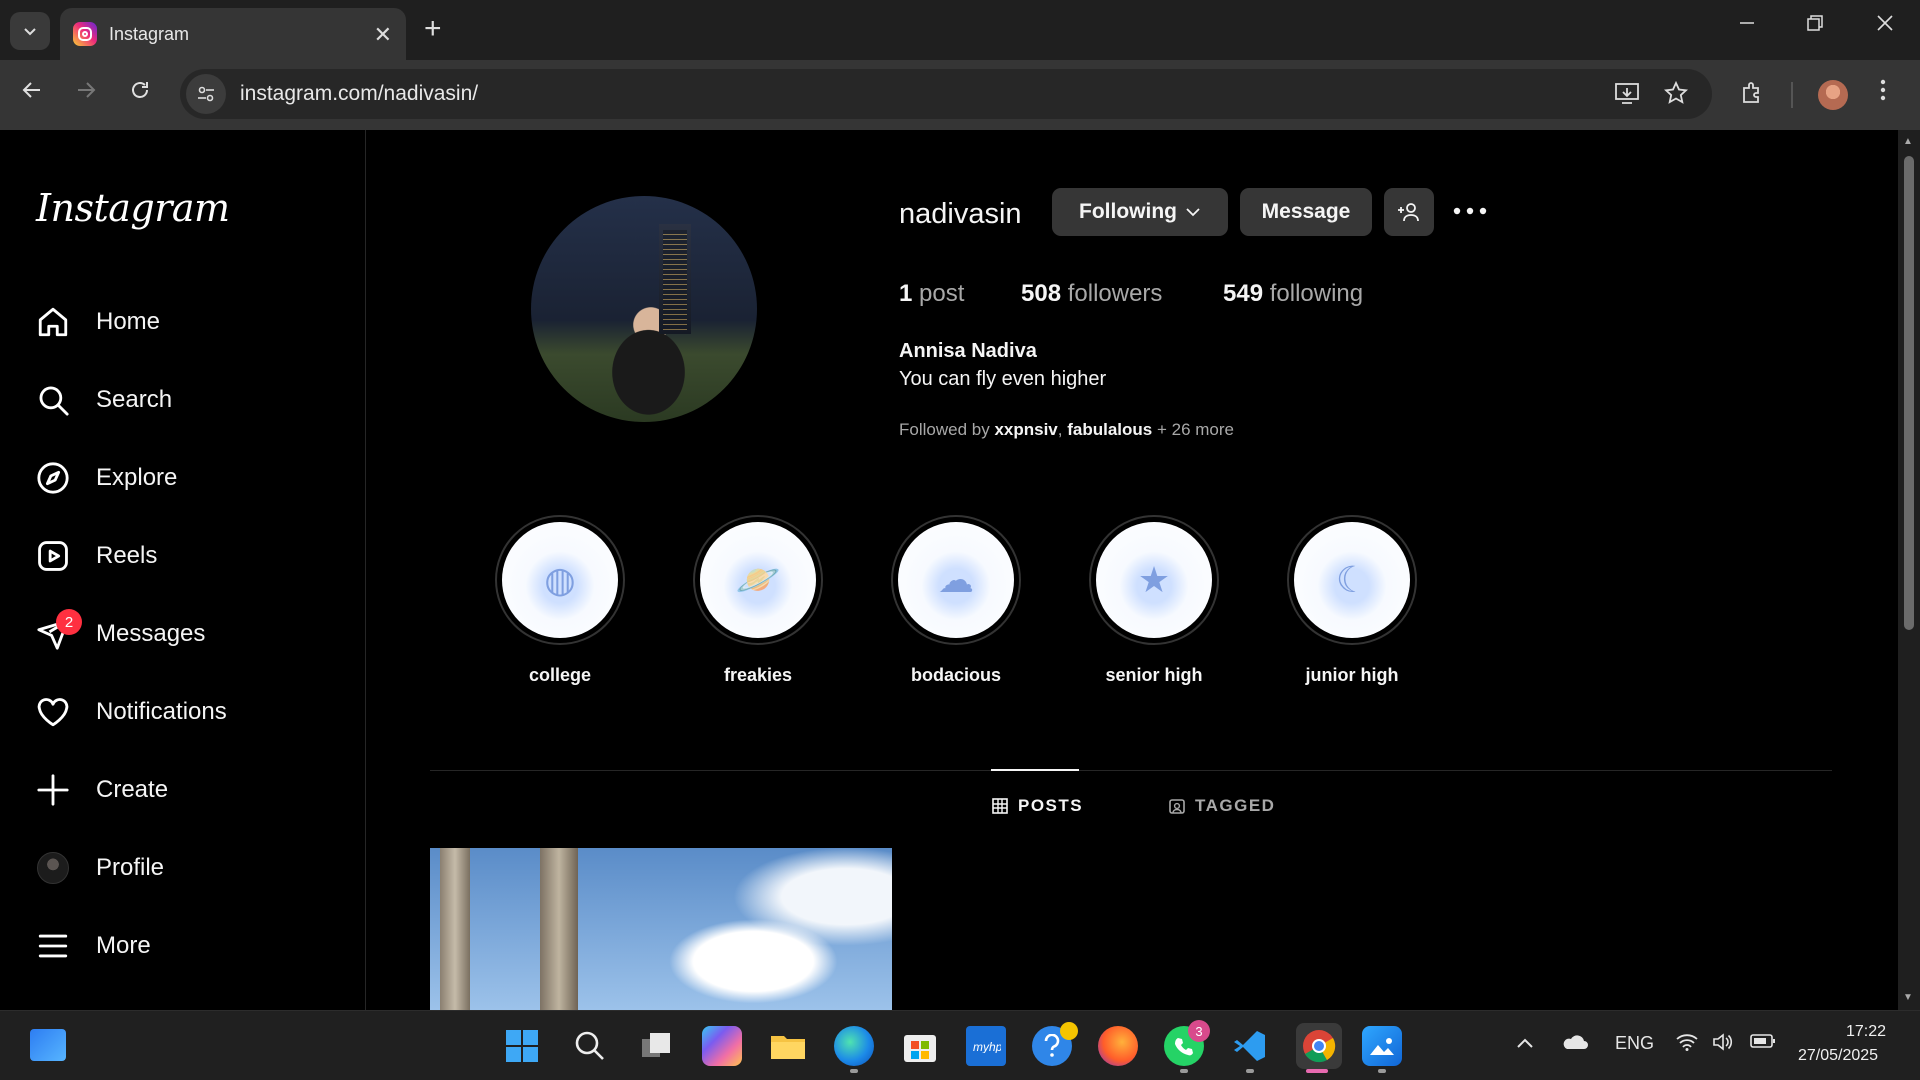  What do you see at coordinates (1525, 1043) in the screenshot?
I see `show-hidden-icons-button` at bounding box center [1525, 1043].